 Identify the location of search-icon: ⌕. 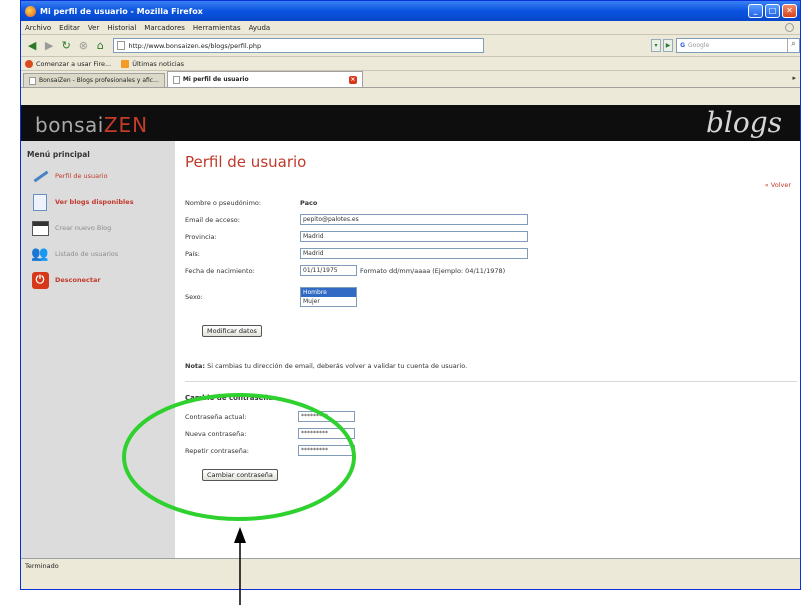
(792, 45).